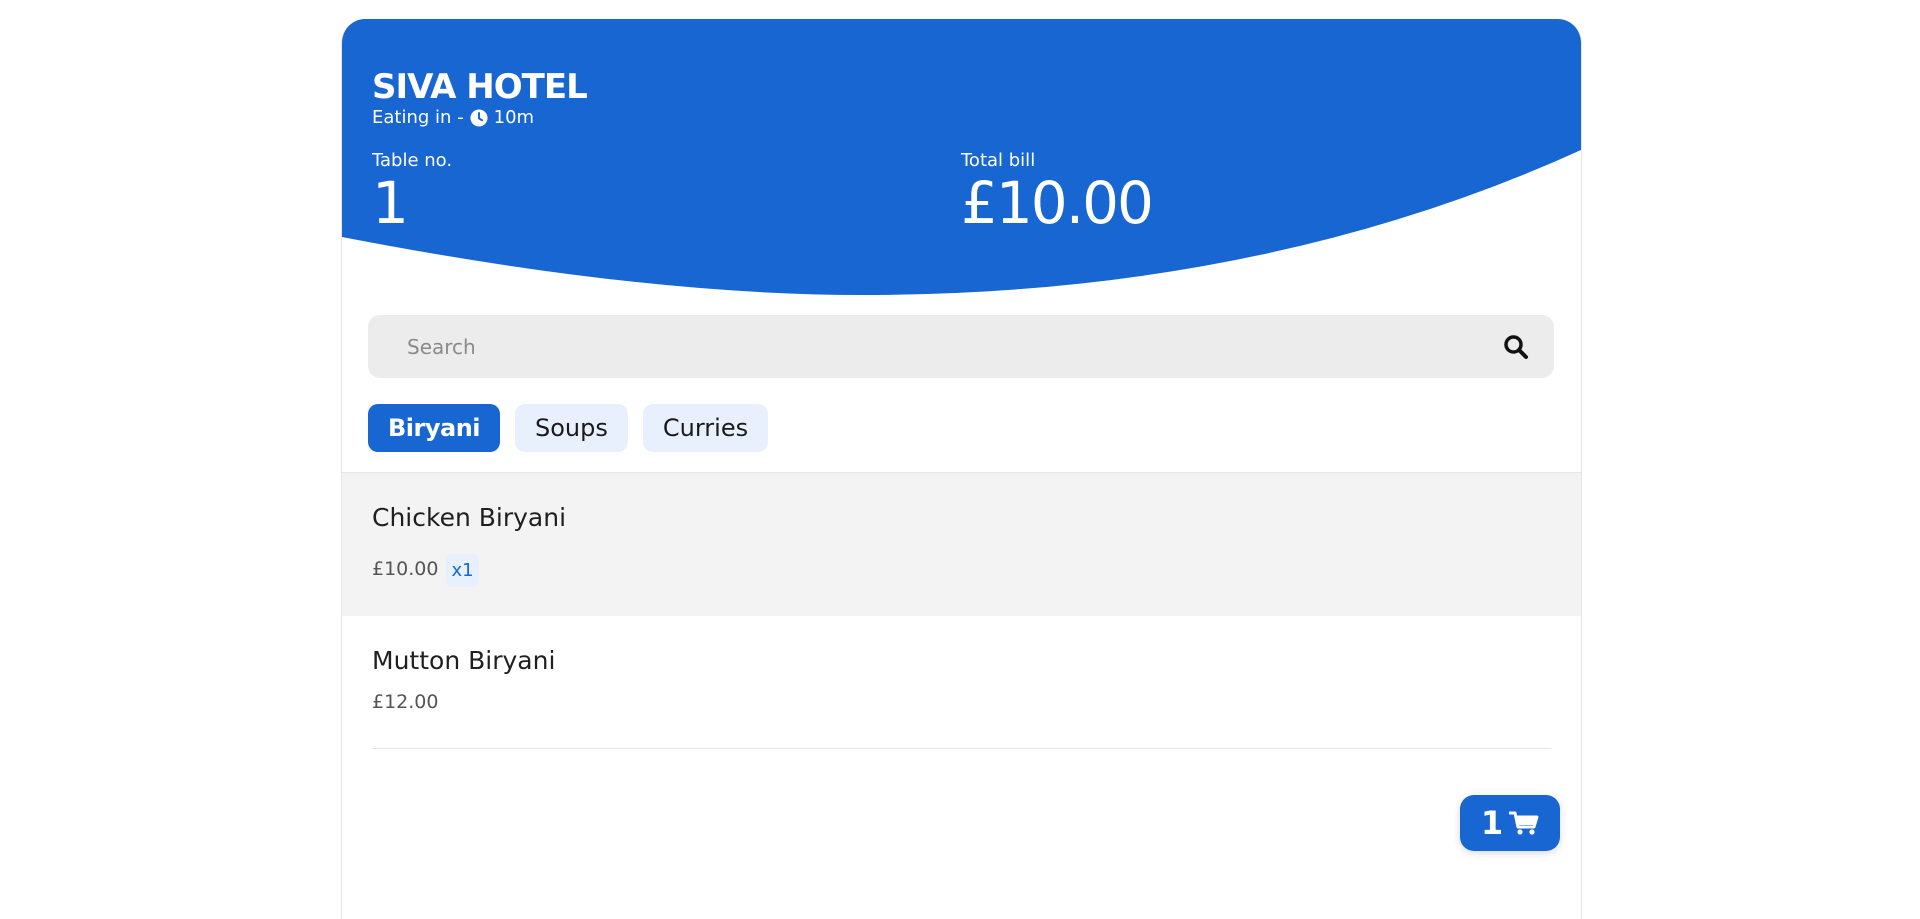 This screenshot has height=919, width=1920. I want to click on menu-item-price: £10.00, so click(405, 568).